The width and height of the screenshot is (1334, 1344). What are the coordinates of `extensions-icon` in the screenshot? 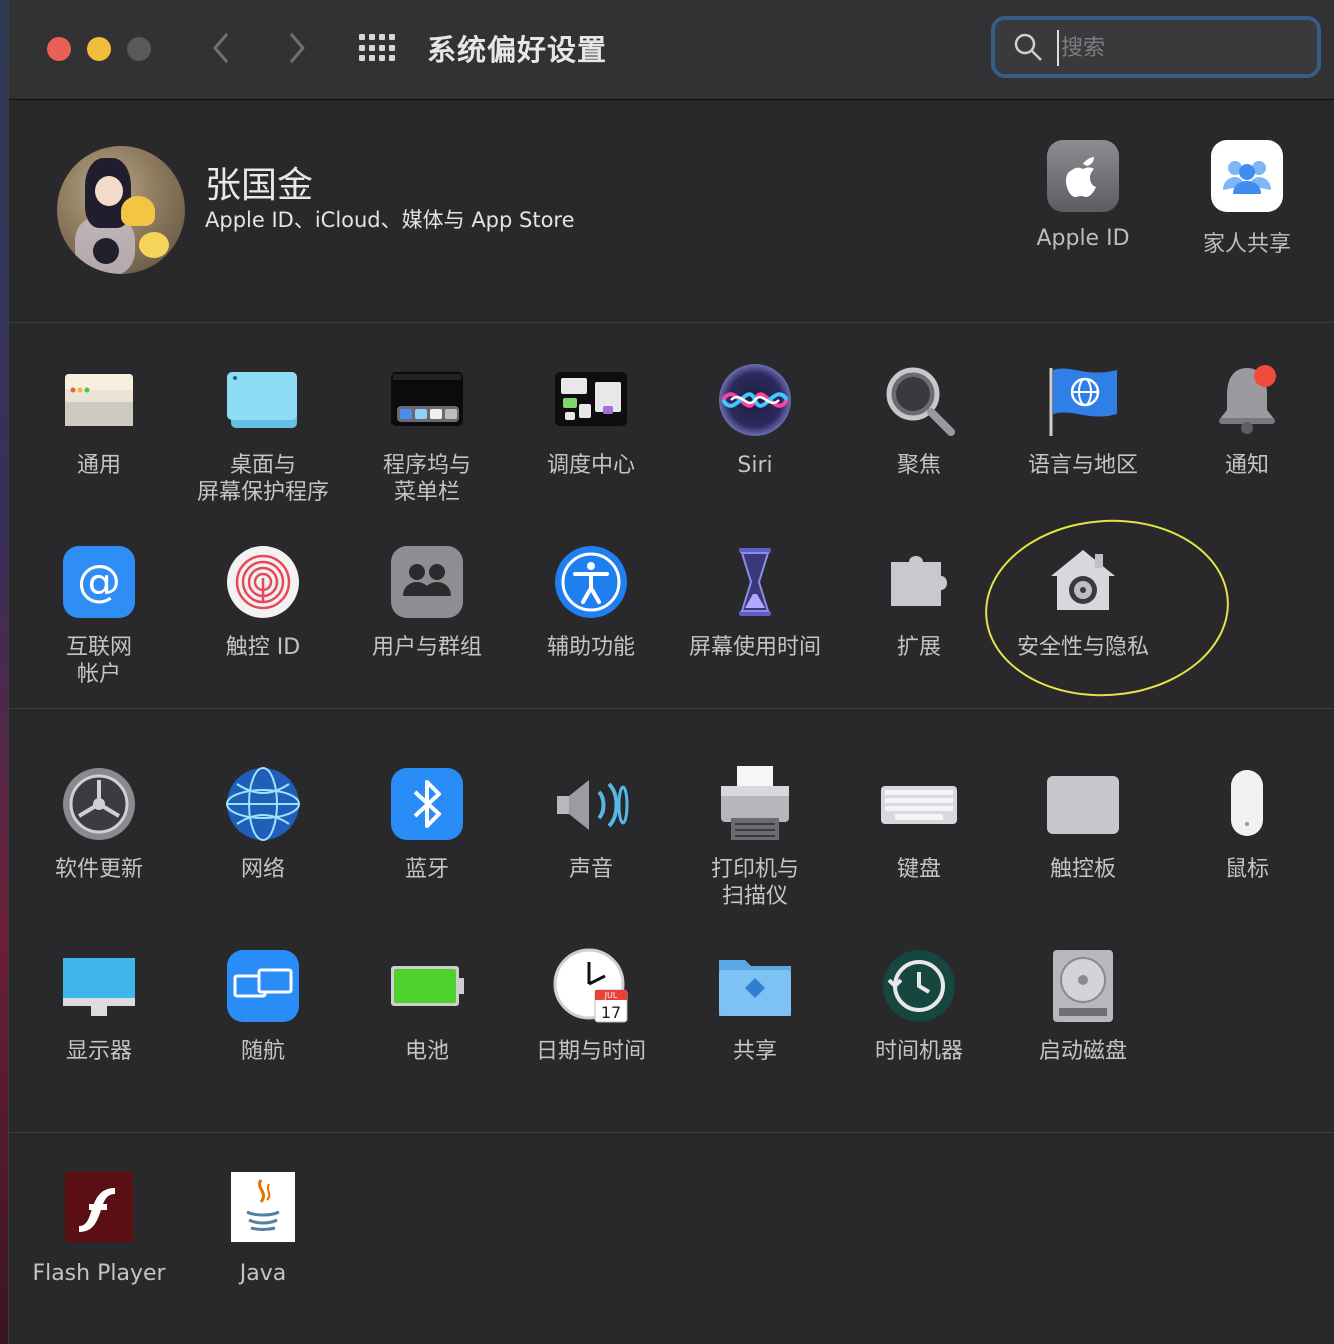 It's located at (919, 582).